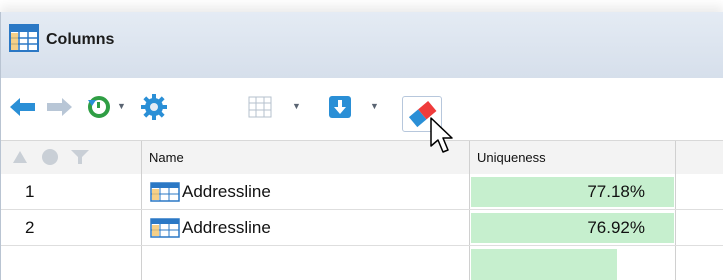 This screenshot has height=280, width=723. Describe the element at coordinates (296, 106) in the screenshot. I see `view-dropdown-arrow-icon: ▼` at that location.